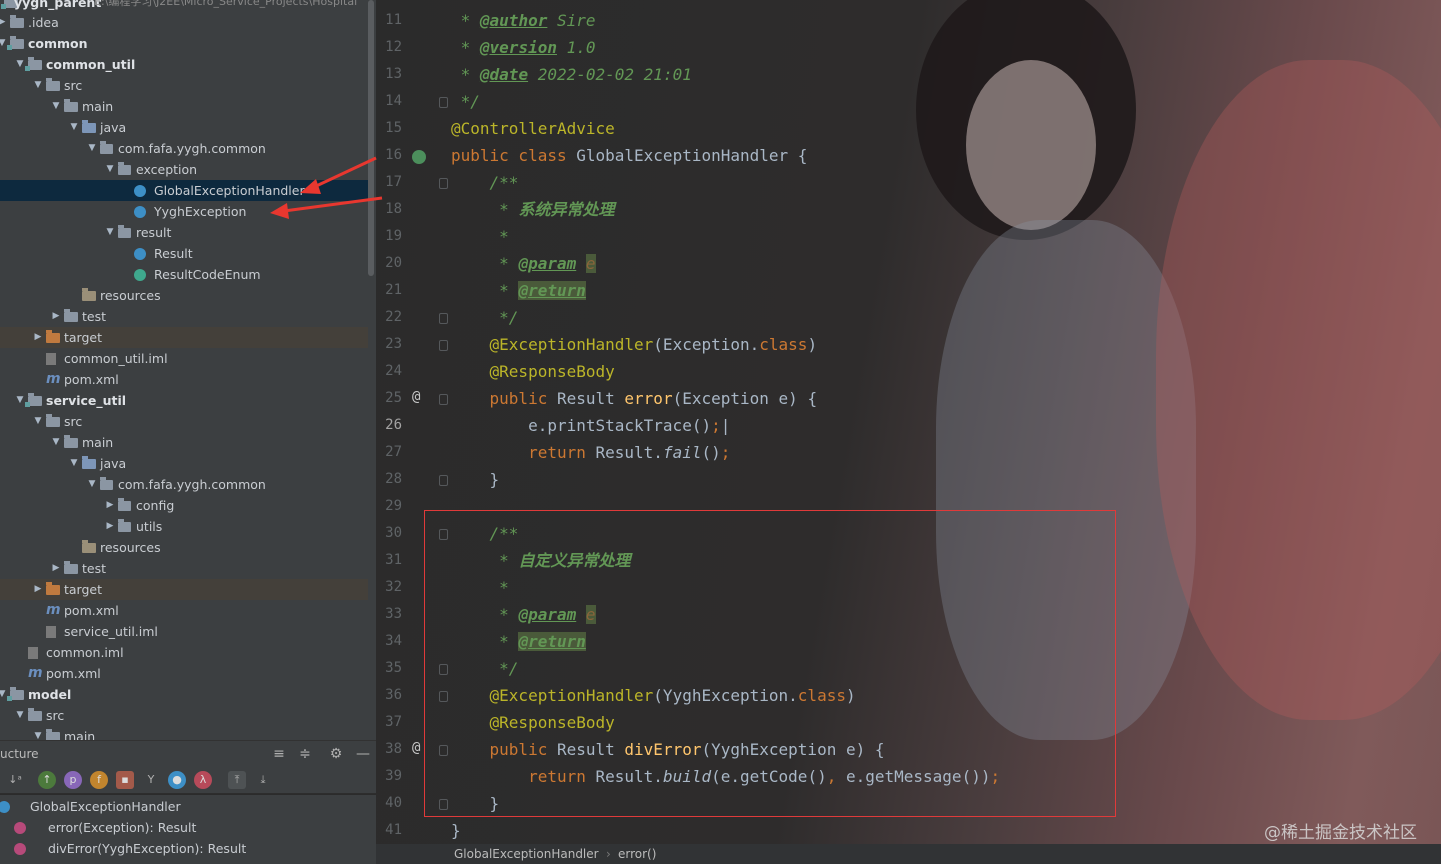  What do you see at coordinates (184, 358) in the screenshot?
I see `tree-item: common_util.iml` at bounding box center [184, 358].